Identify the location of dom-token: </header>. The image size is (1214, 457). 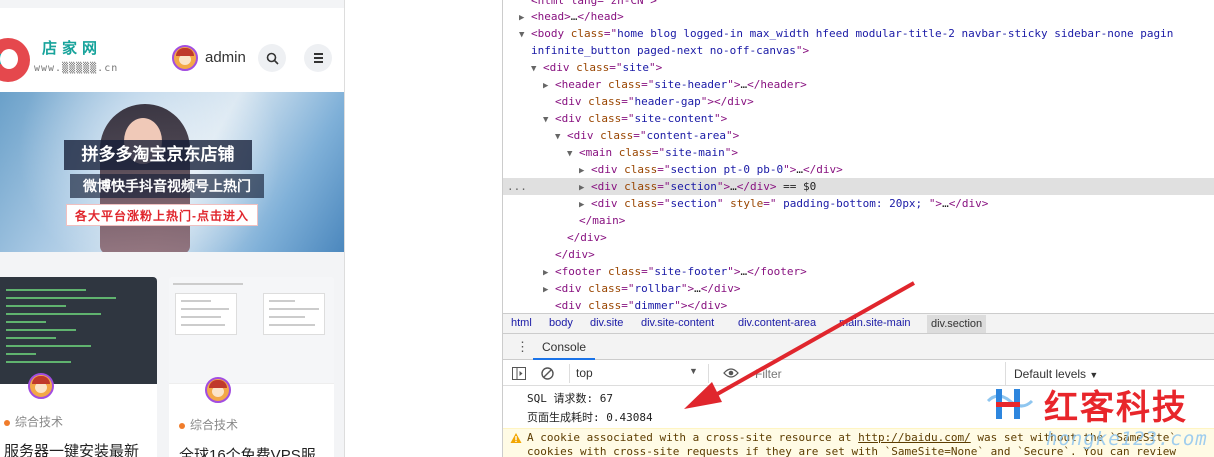
(777, 84).